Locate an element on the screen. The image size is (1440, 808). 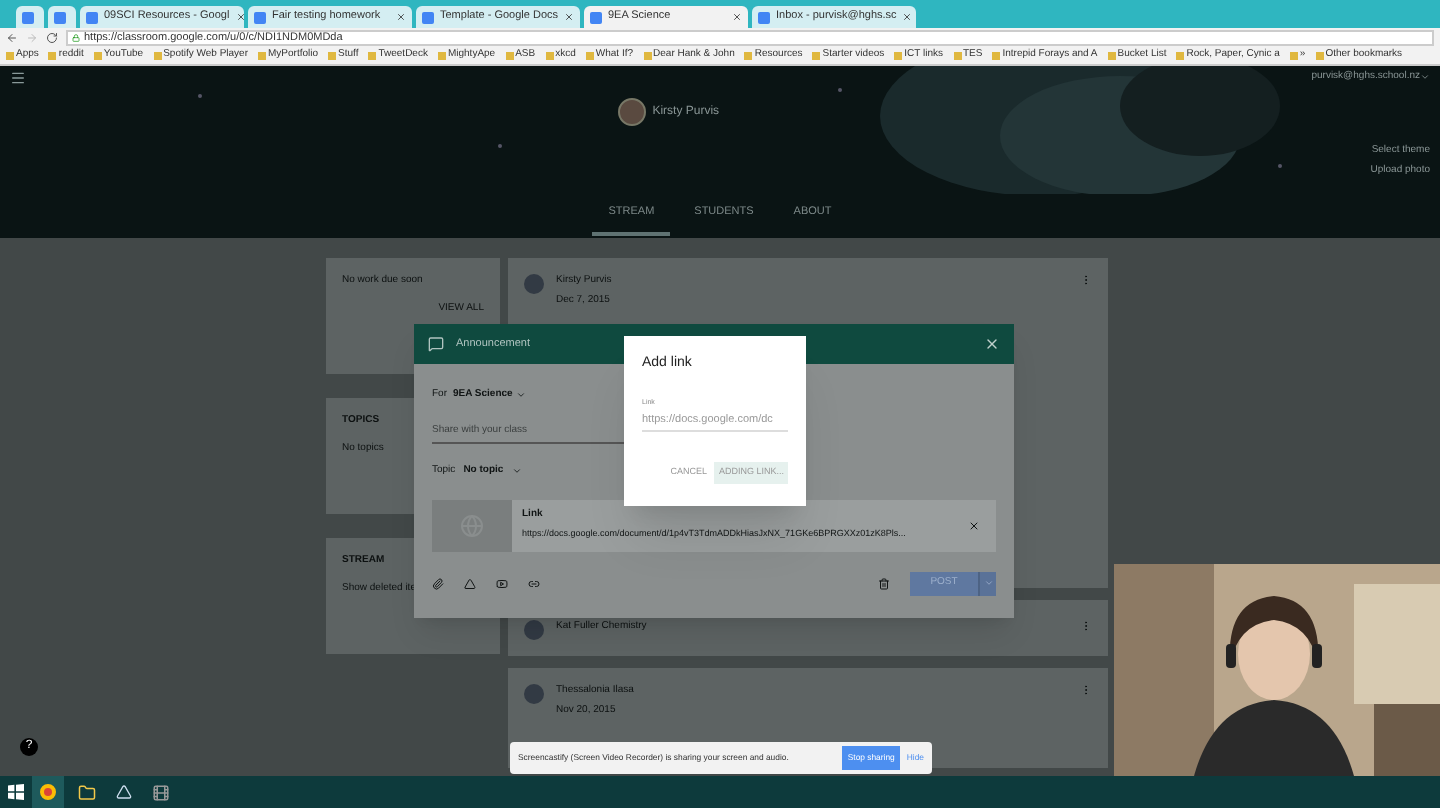
lock-icon is located at coordinates (76, 38).